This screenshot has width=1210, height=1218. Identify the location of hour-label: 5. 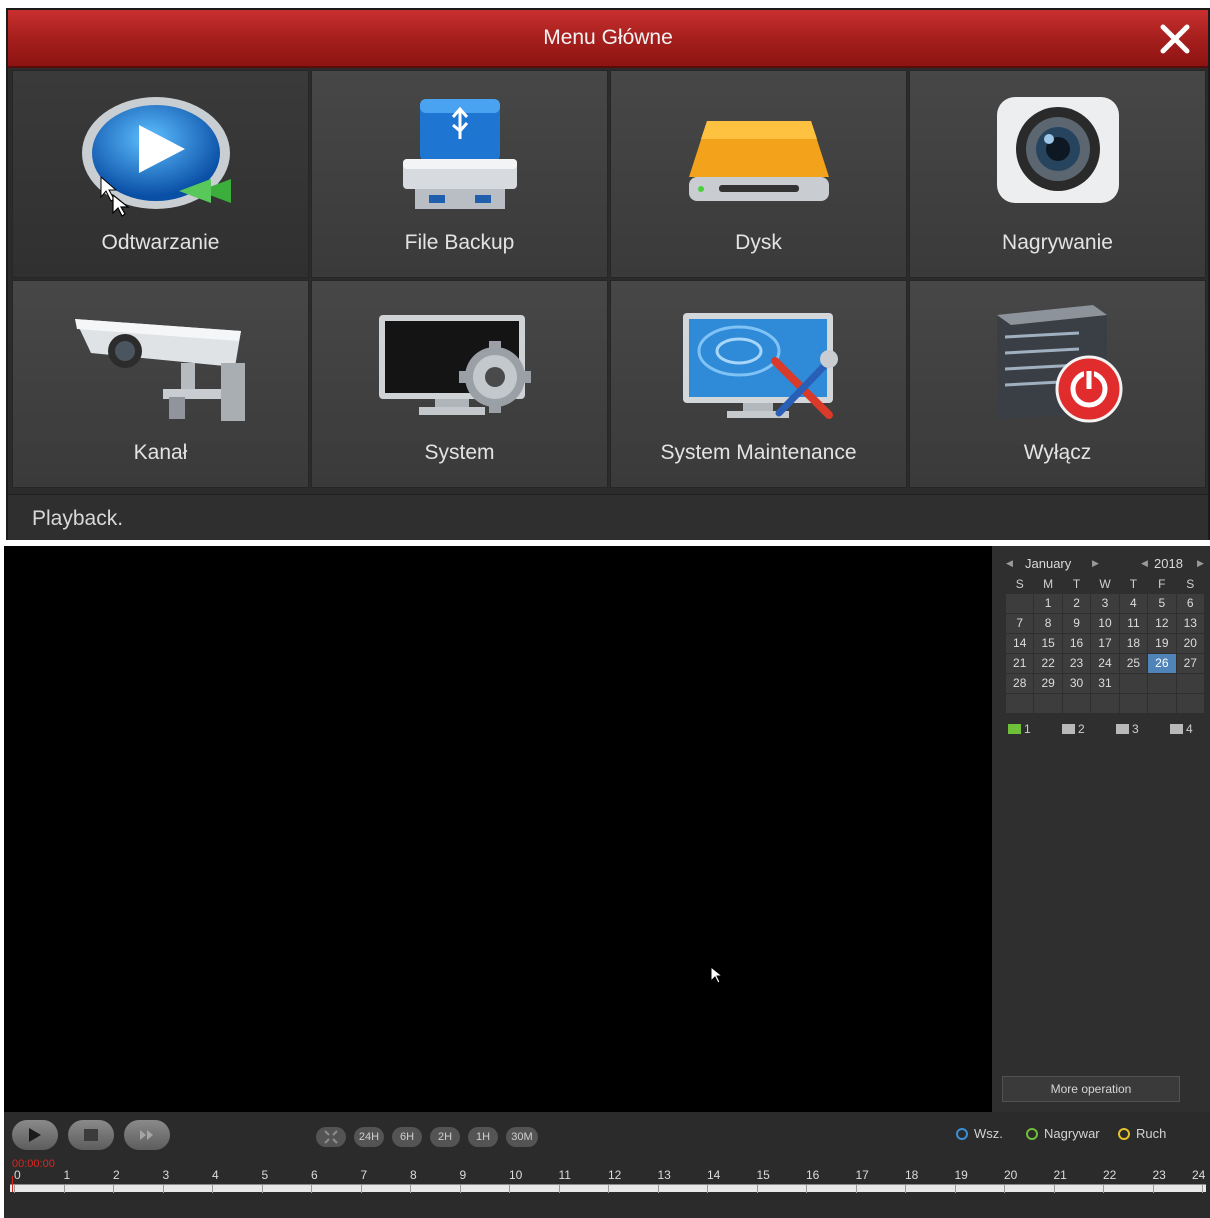
(265, 1175).